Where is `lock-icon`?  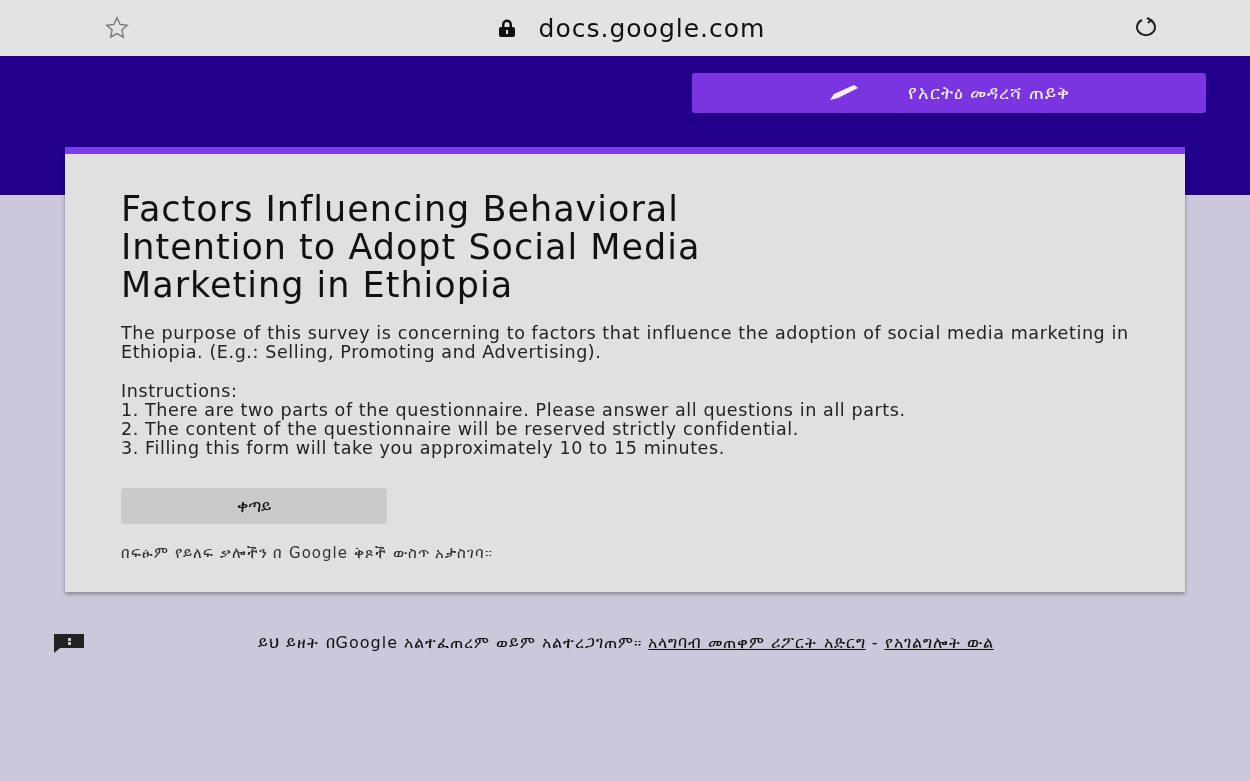 lock-icon is located at coordinates (506, 28).